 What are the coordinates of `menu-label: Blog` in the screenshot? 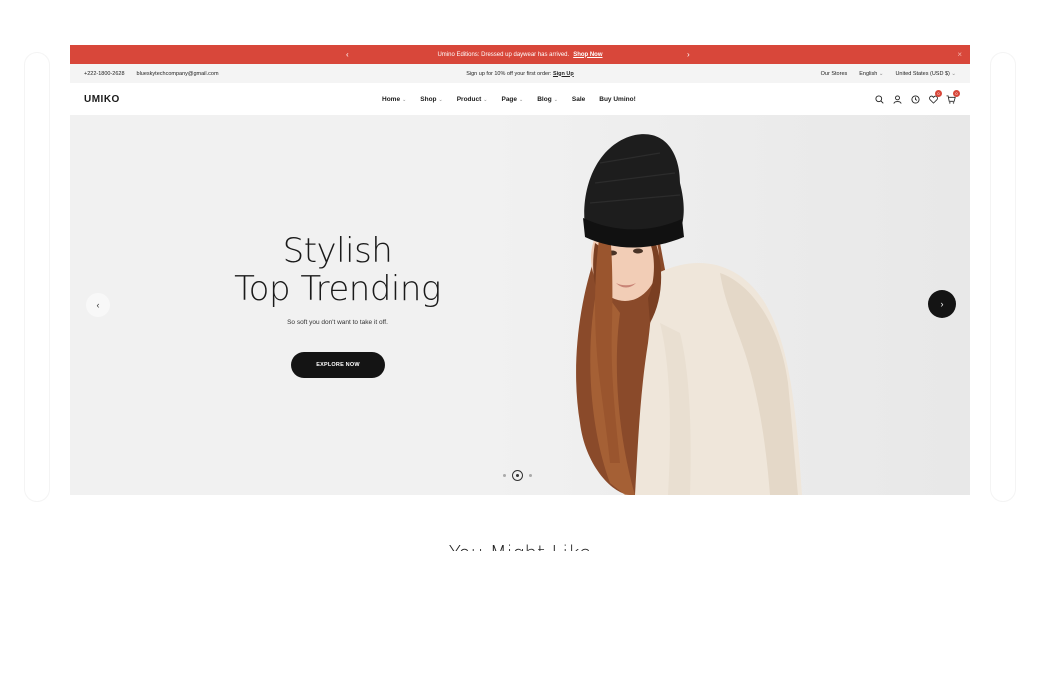 It's located at (544, 99).